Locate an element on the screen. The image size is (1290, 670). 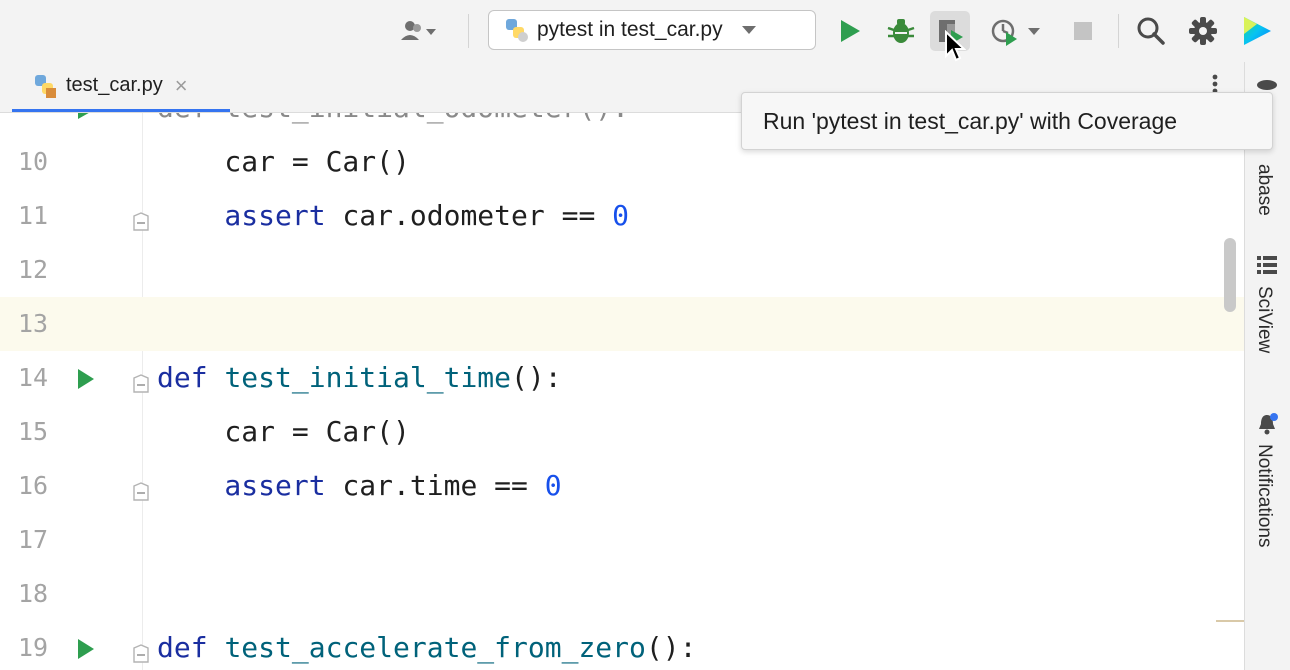
stop-icon is located at coordinates (1083, 31).